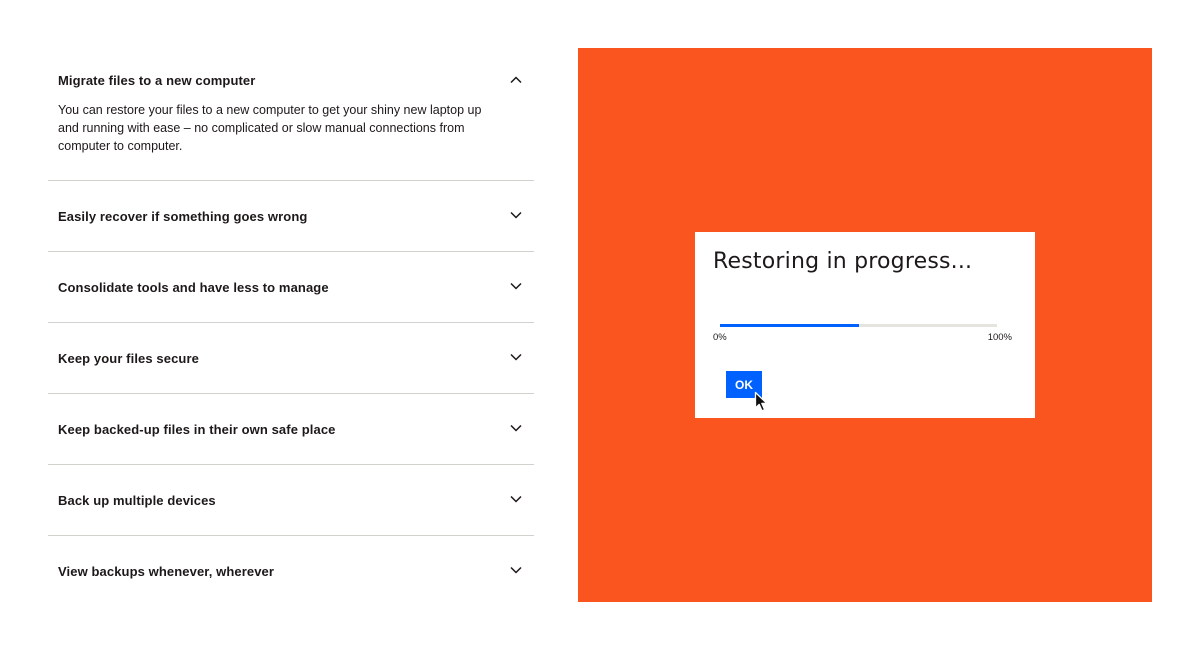 This screenshot has width=1200, height=650. What do you see at coordinates (291, 500) in the screenshot?
I see `accordion-item-multiple-devices: Back up multiple devices` at bounding box center [291, 500].